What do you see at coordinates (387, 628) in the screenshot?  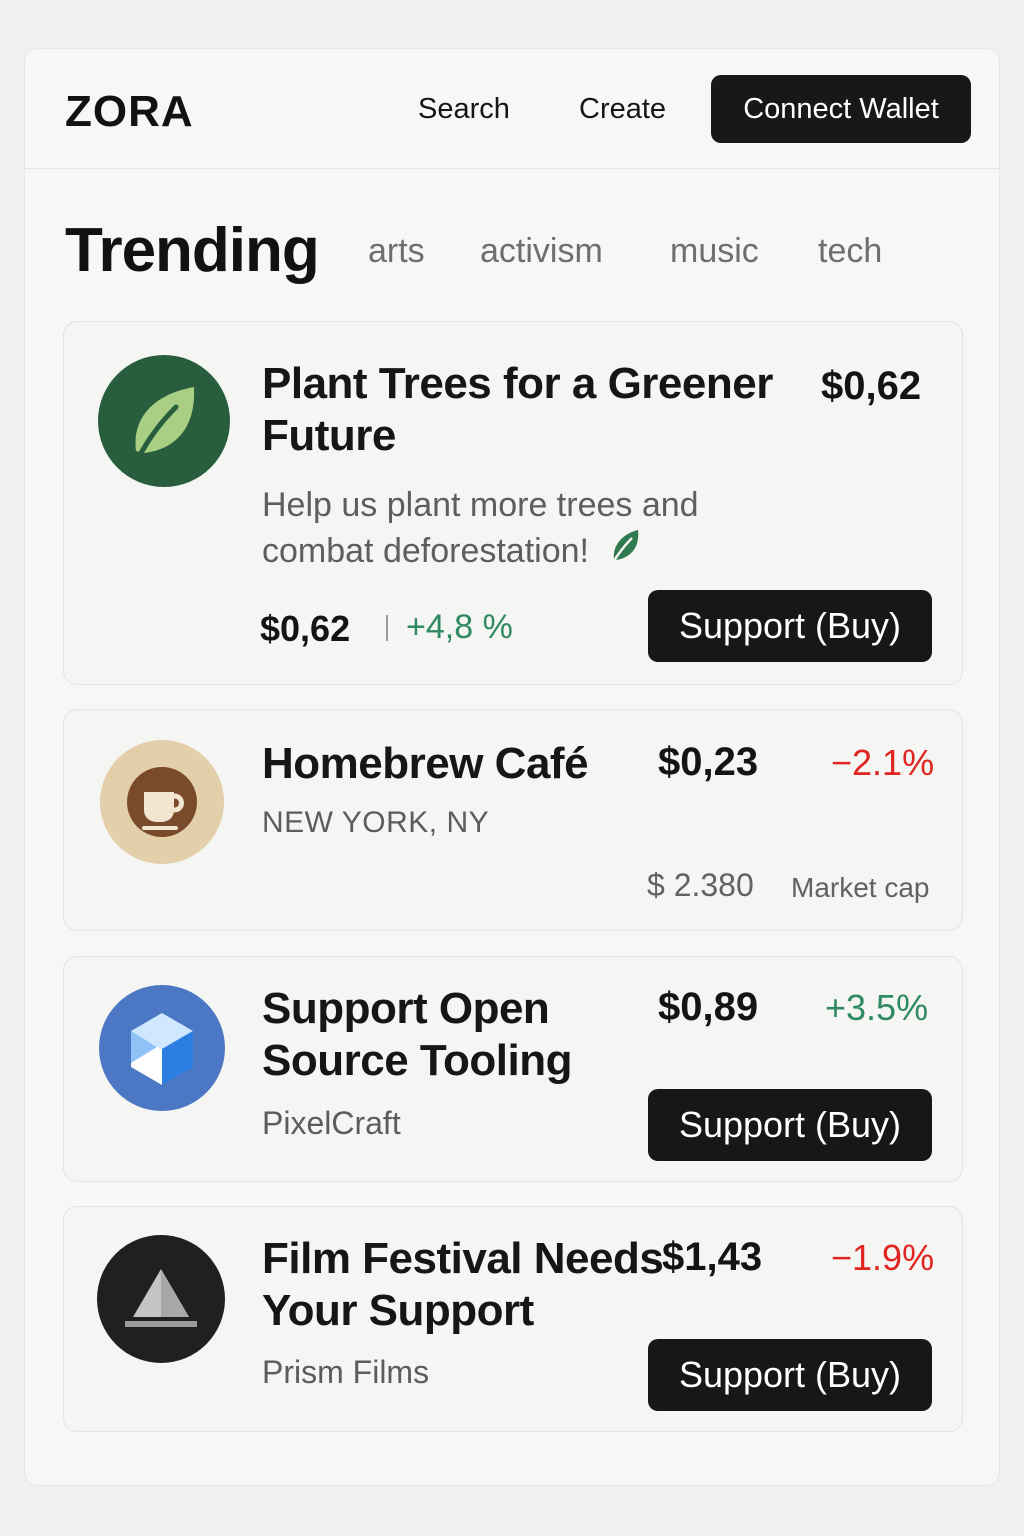 I see `divider` at bounding box center [387, 628].